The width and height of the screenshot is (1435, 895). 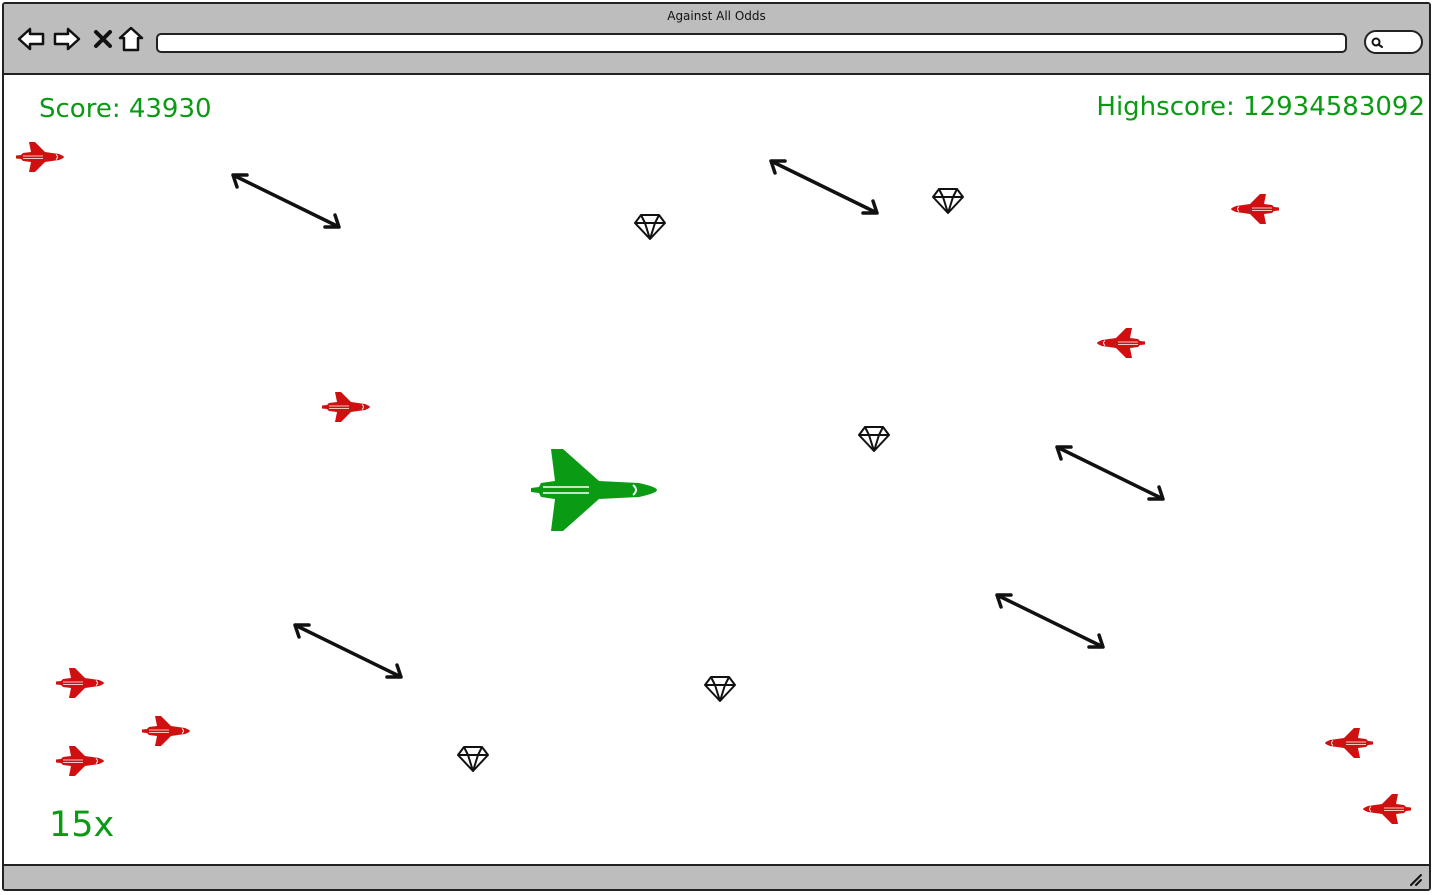 I want to click on score-label: Score: 43930, so click(x=125, y=109).